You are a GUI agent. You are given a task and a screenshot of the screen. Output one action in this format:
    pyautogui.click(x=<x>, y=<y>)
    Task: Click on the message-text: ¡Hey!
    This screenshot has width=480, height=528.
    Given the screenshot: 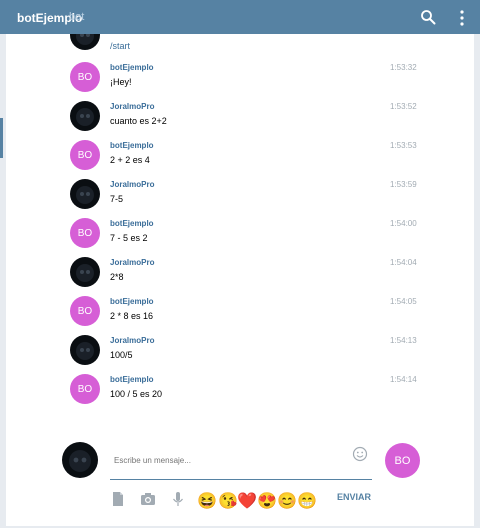 What is the action you would take?
    pyautogui.click(x=121, y=82)
    